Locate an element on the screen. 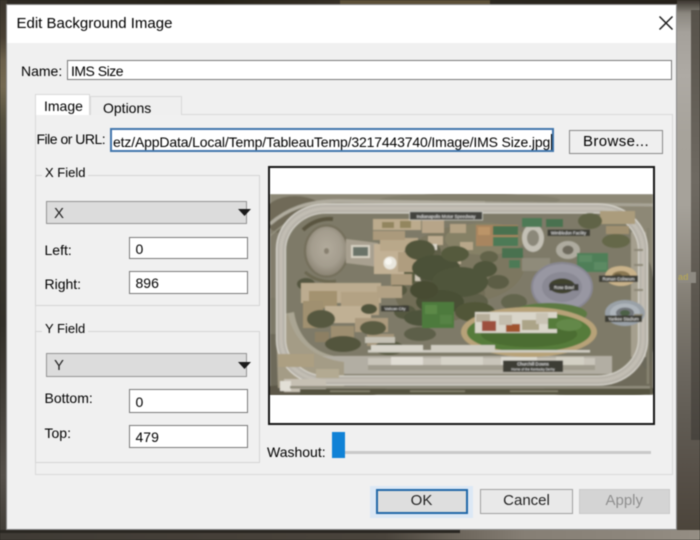 The image size is (700, 540). svg-text: Churchill Downs is located at coordinates (533, 364).